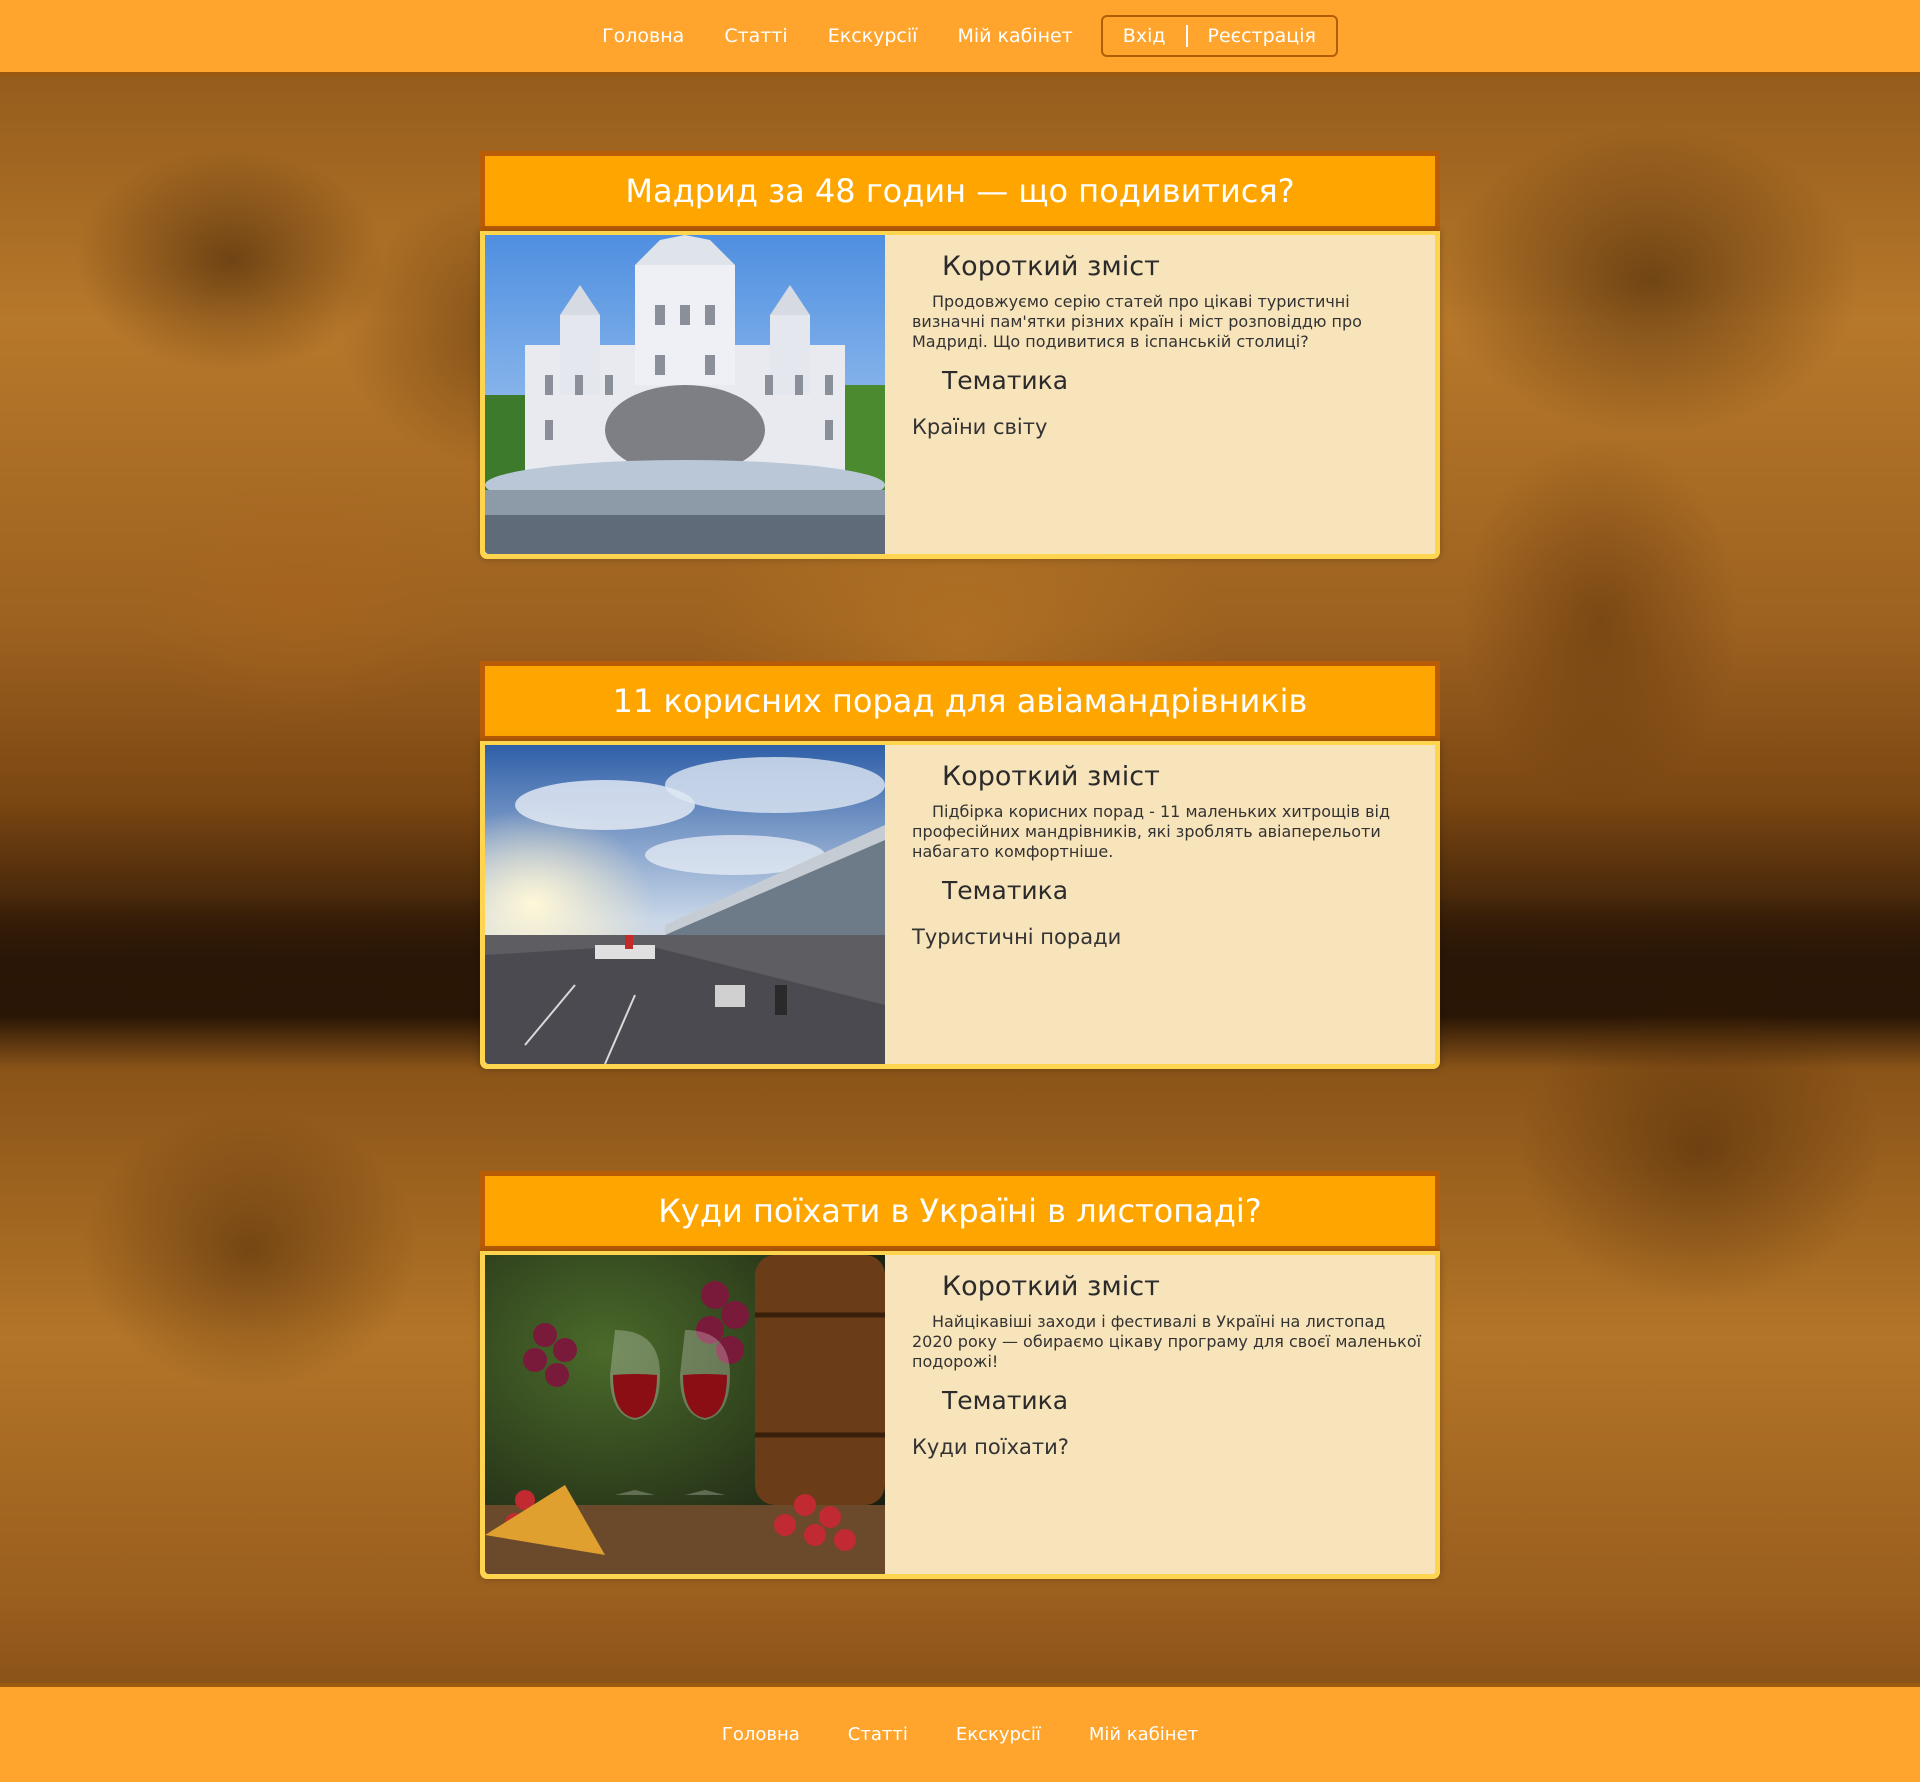  Describe the element at coordinates (643, 36) in the screenshot. I see `nav-home-link: Головна` at that location.